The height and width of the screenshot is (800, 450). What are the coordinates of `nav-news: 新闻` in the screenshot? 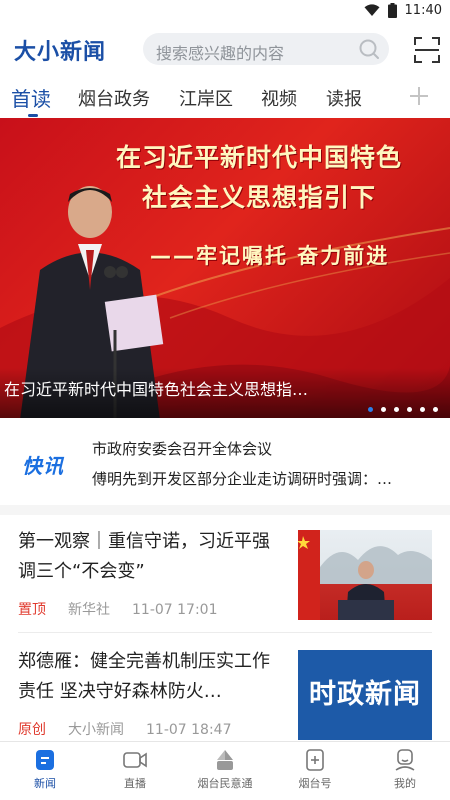 It's located at (45, 769).